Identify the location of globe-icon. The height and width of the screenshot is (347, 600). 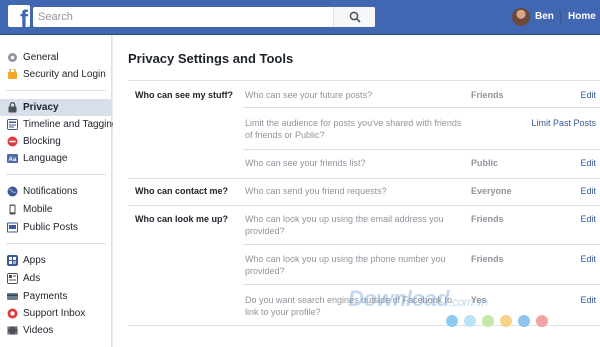
(12, 191).